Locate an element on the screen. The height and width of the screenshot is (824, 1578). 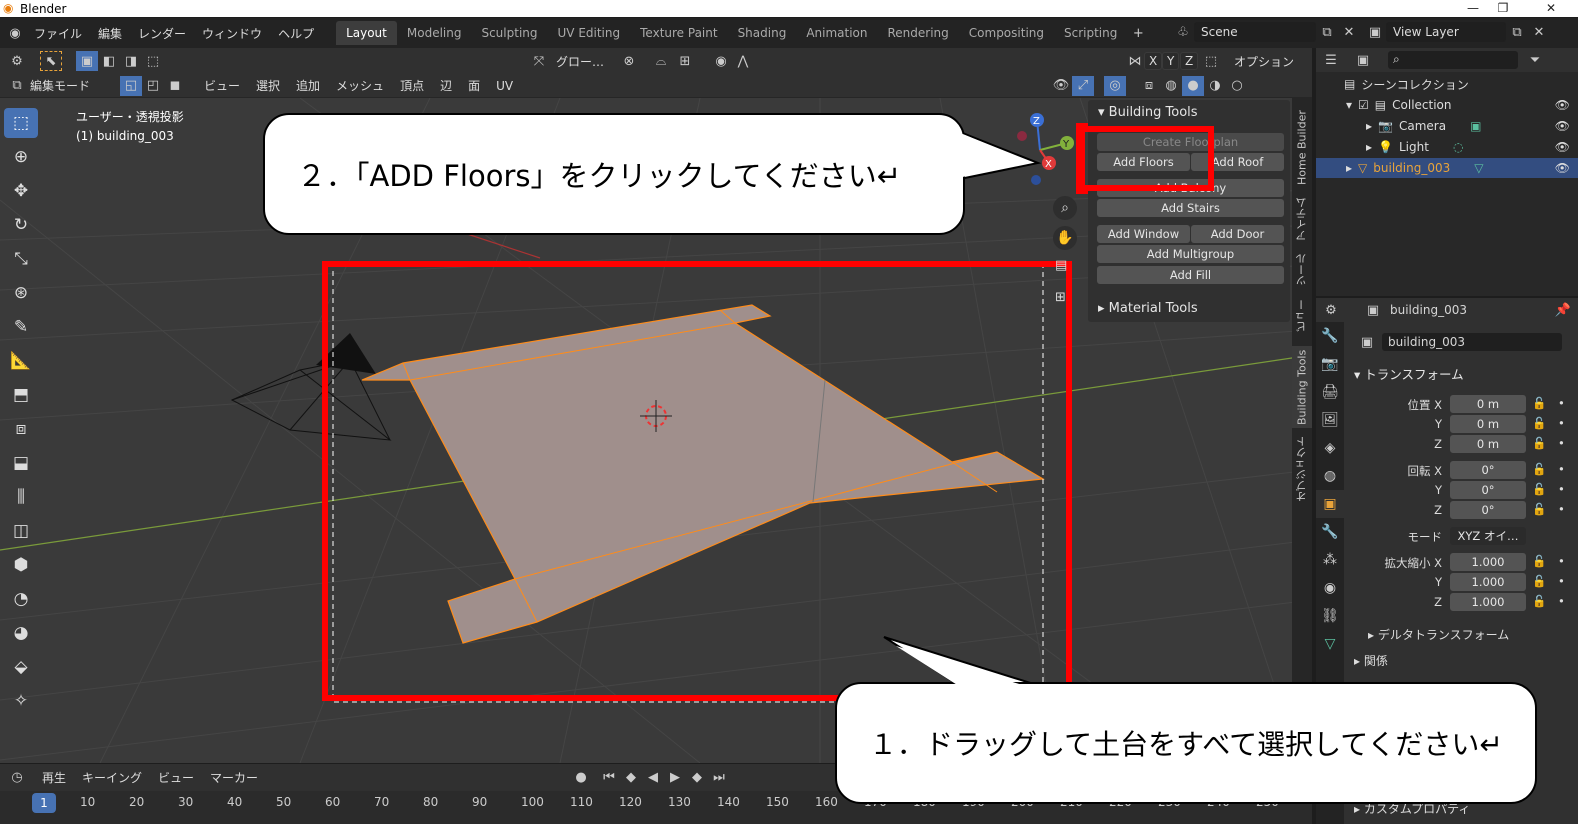
mode-dropdown: 編集モード is located at coordinates (71, 85).